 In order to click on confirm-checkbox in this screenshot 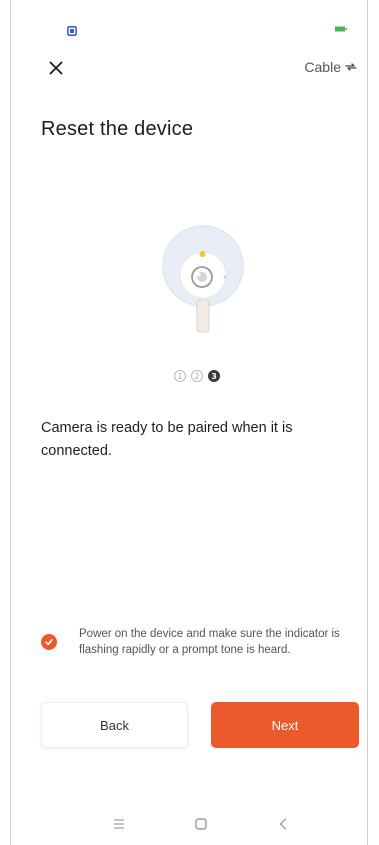, I will do `click(49, 642)`.